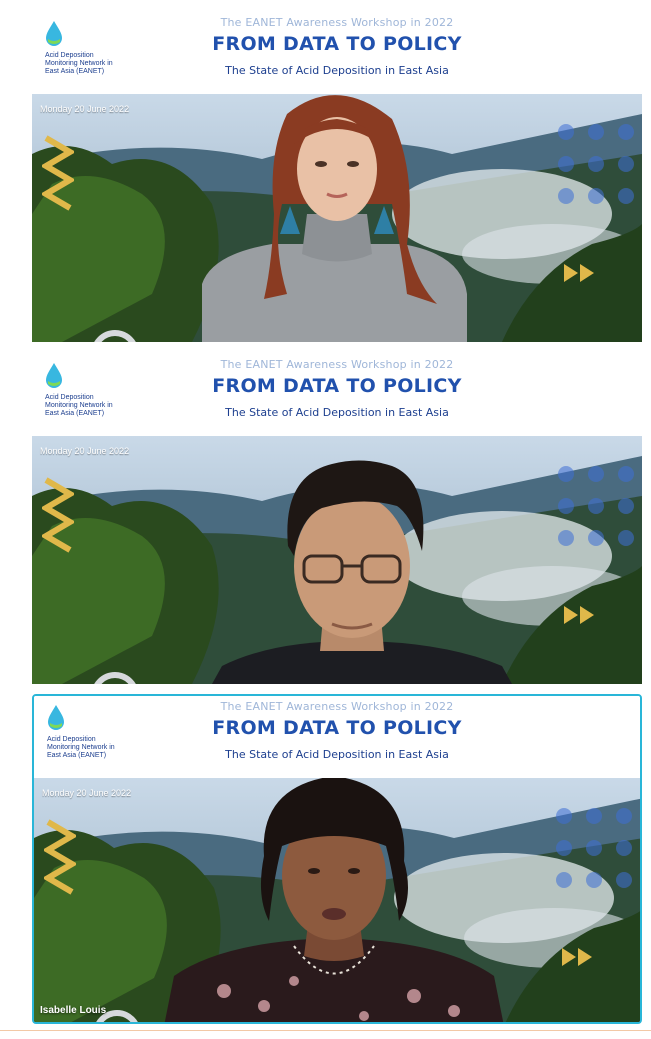 The height and width of the screenshot is (1039, 651). What do you see at coordinates (325, 1030) in the screenshot?
I see `bottom-accent-line` at bounding box center [325, 1030].